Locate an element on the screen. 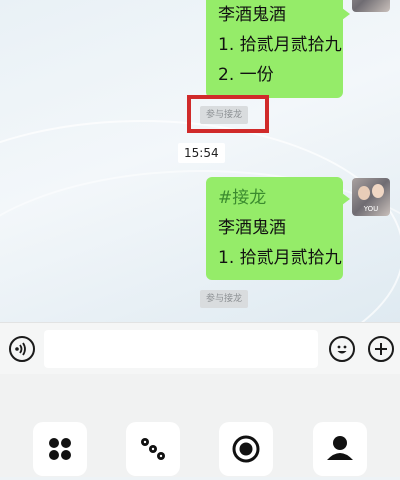 The height and width of the screenshot is (480, 400). voice-button is located at coordinates (22, 349).